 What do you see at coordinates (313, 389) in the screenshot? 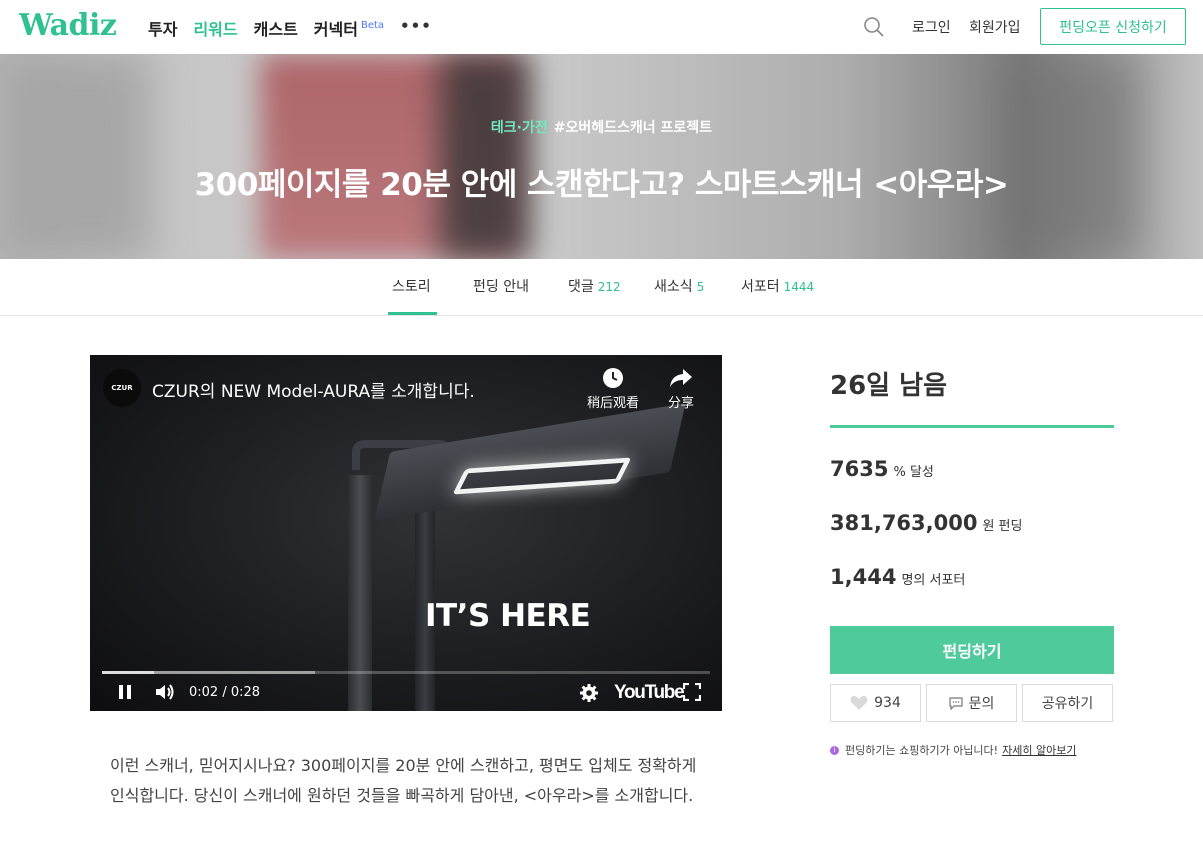
I see `video-title: CZUR의 NEW Model-AURA를 소개합니다.` at bounding box center [313, 389].